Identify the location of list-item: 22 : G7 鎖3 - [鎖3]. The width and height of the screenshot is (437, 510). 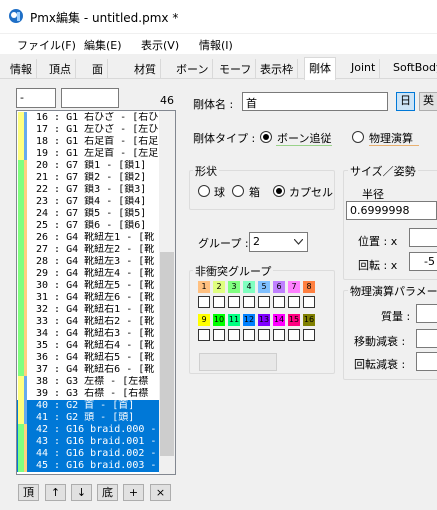
(88, 190).